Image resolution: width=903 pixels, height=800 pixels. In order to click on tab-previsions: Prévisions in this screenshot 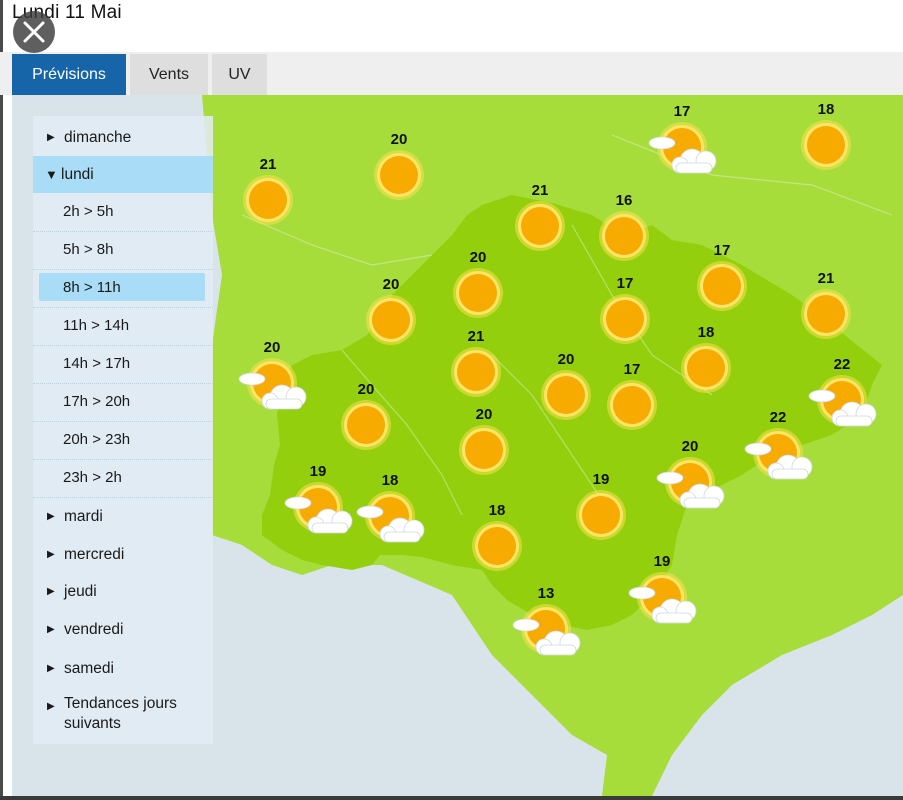, I will do `click(69, 74)`.